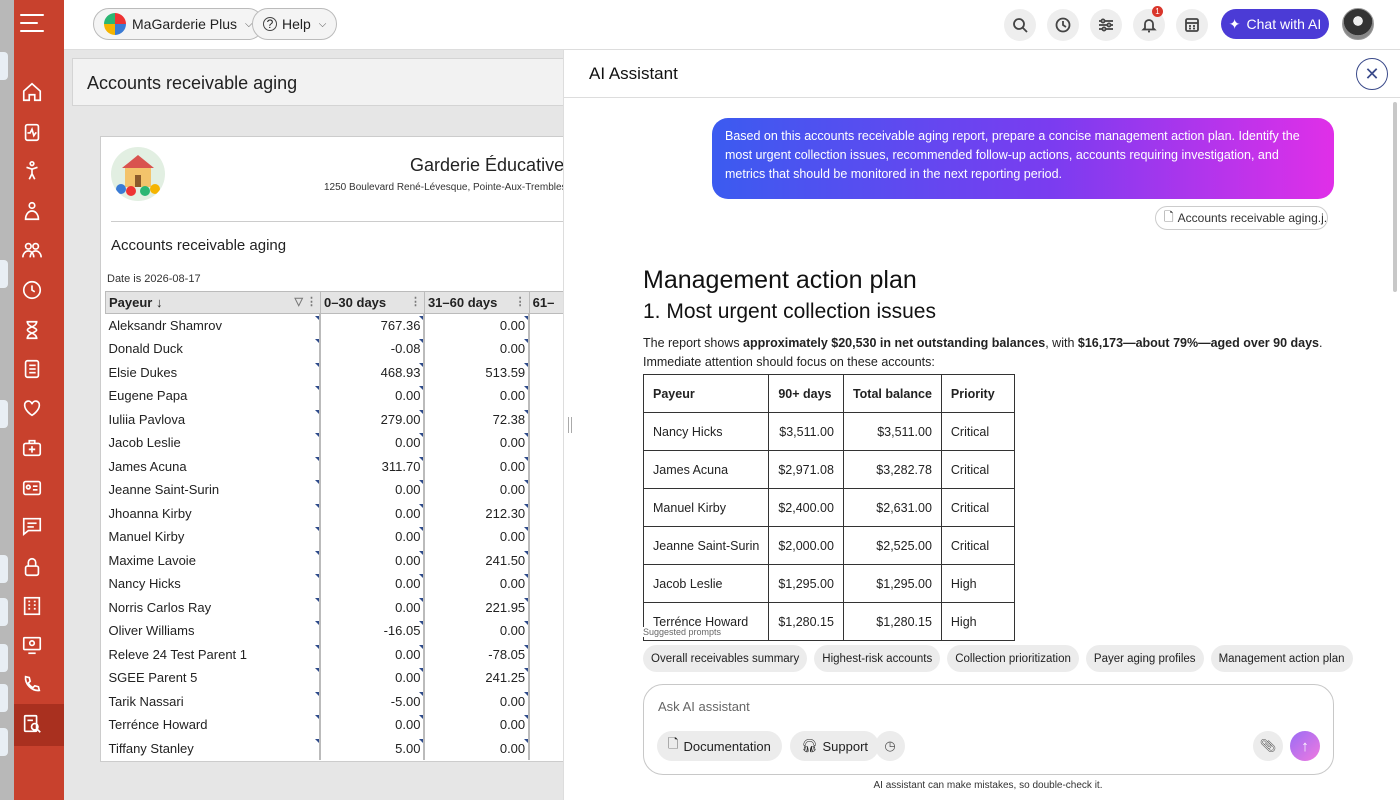 Image resolution: width=1400 pixels, height=800 pixels. I want to click on suggested-prompt-chip: Management action plan, so click(1281, 658).